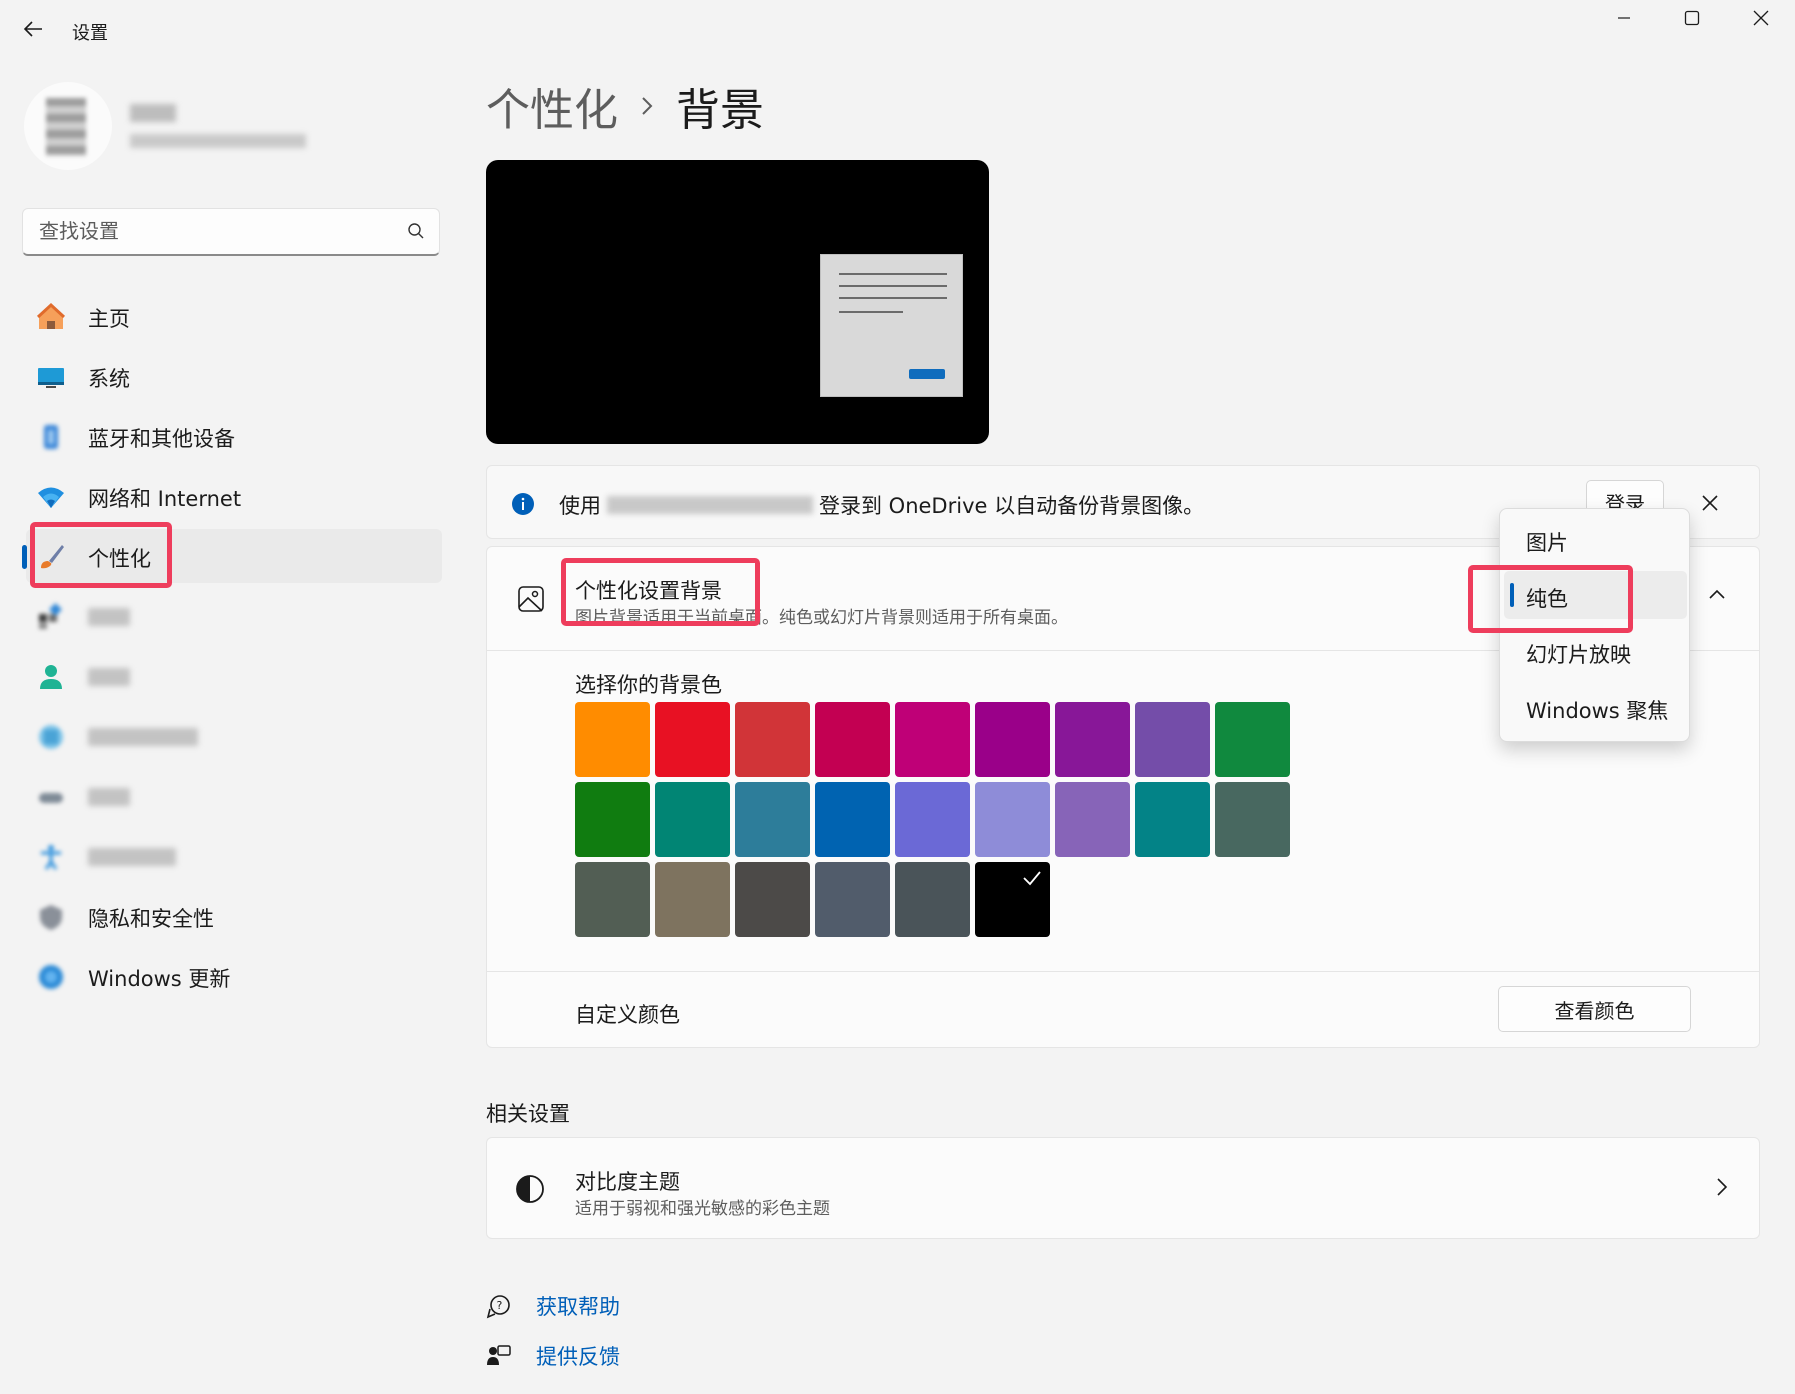  Describe the element at coordinates (51, 977) in the screenshot. I see `update-icon` at that location.